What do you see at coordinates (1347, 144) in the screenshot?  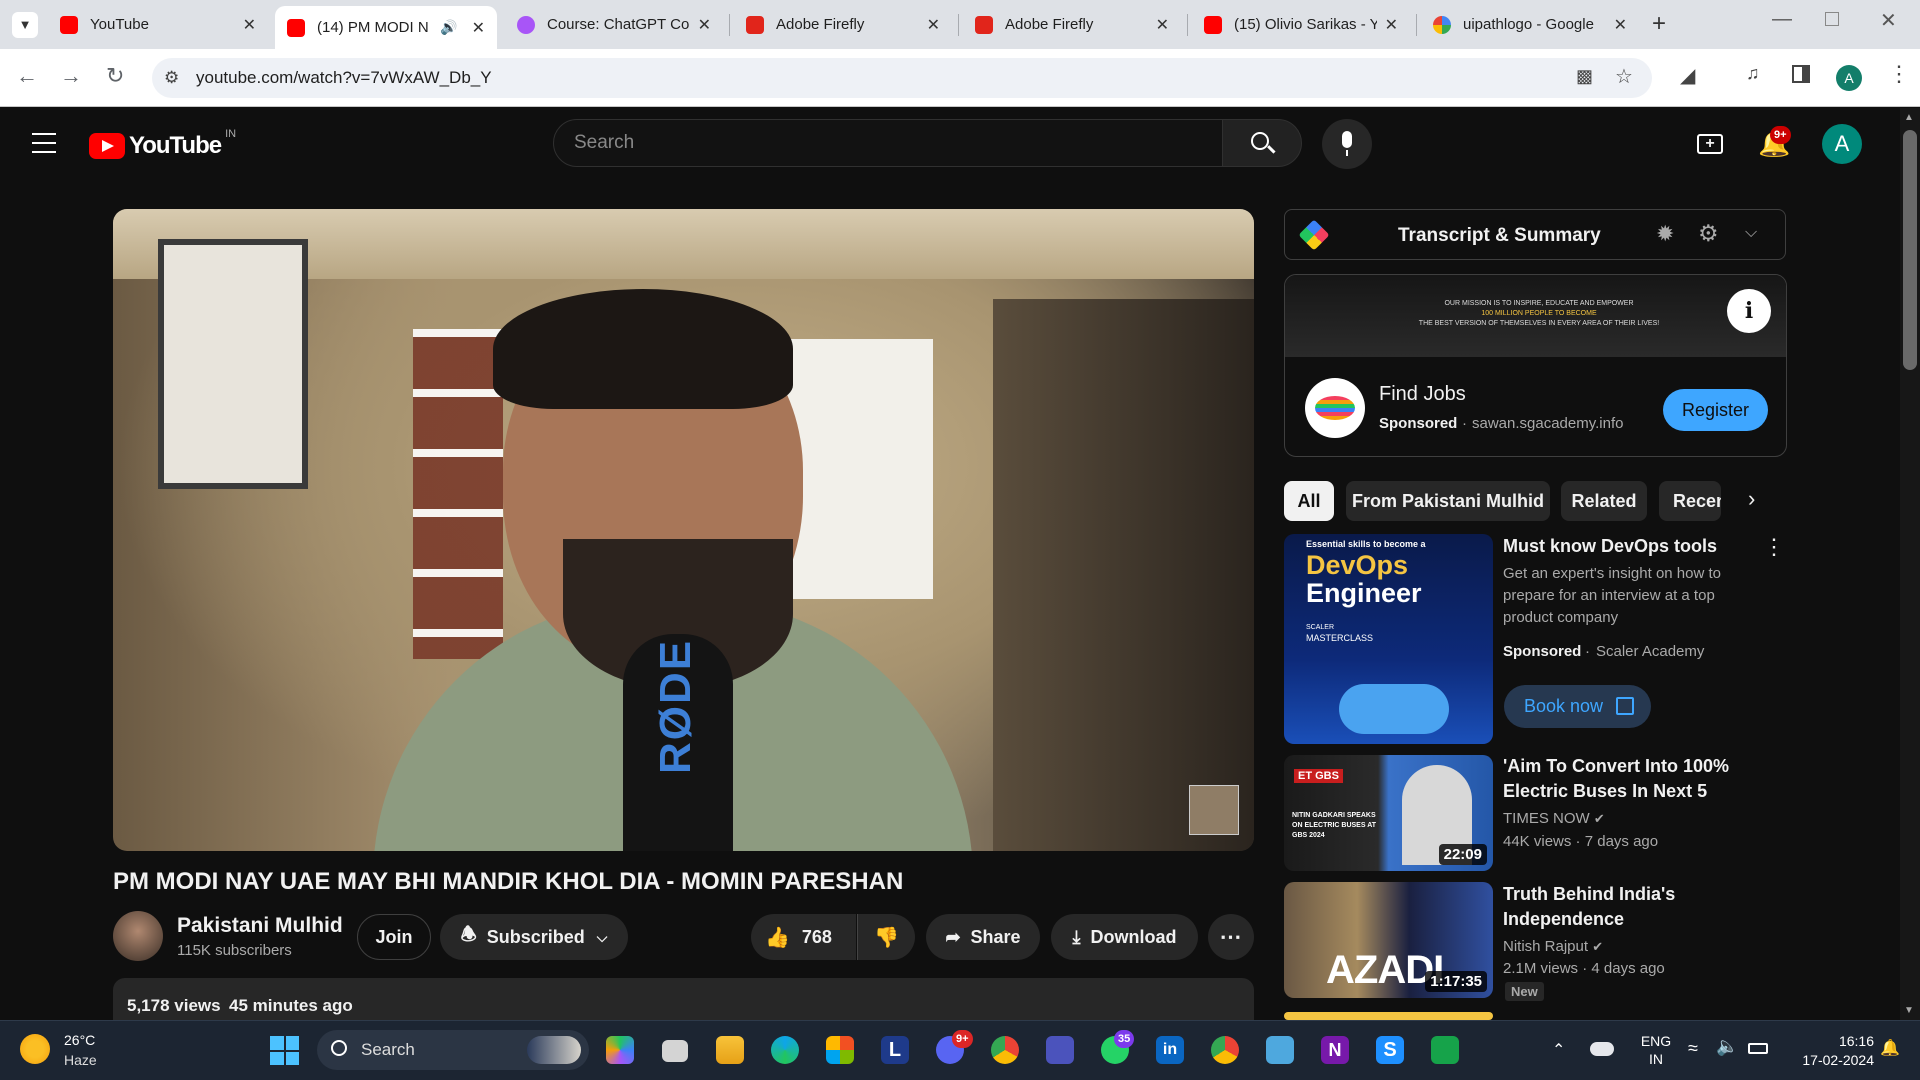 I see `voice-search-button` at bounding box center [1347, 144].